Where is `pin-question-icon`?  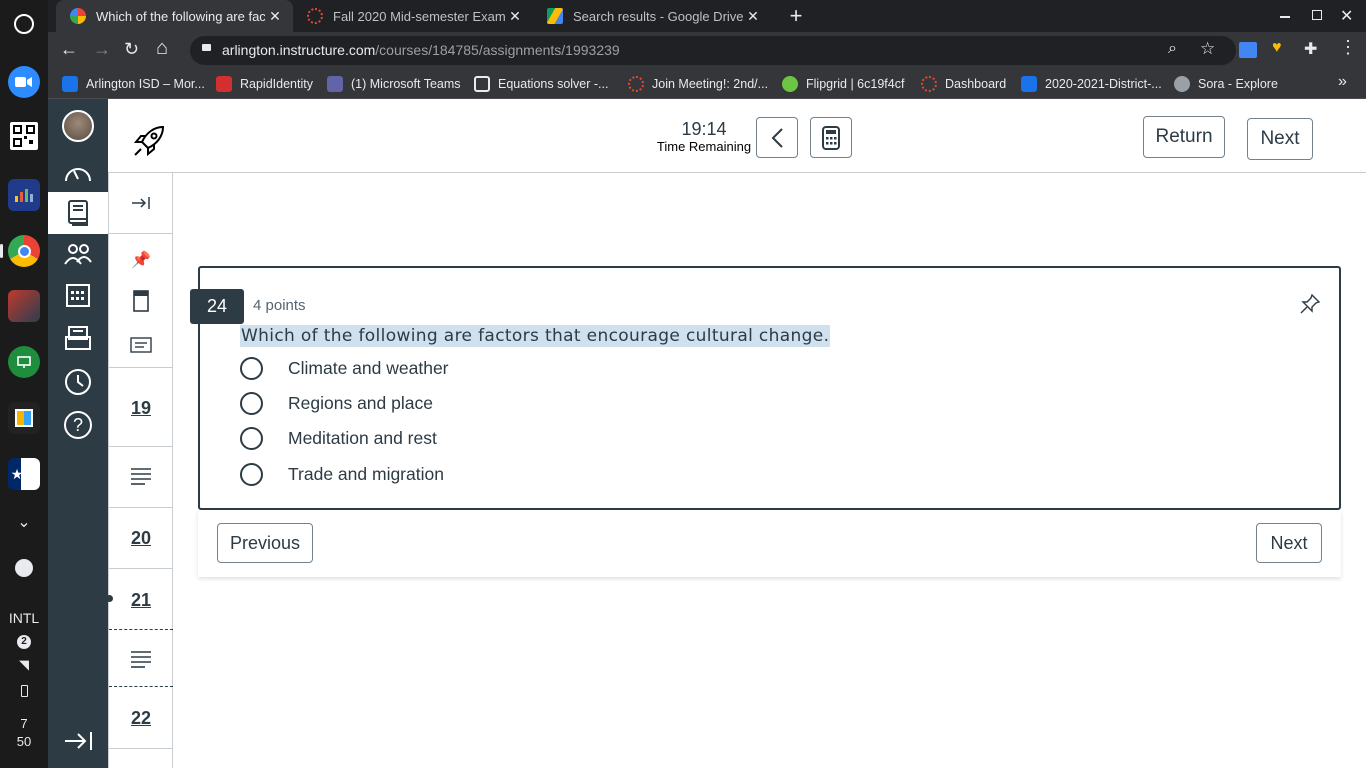 pin-question-icon is located at coordinates (1310, 306).